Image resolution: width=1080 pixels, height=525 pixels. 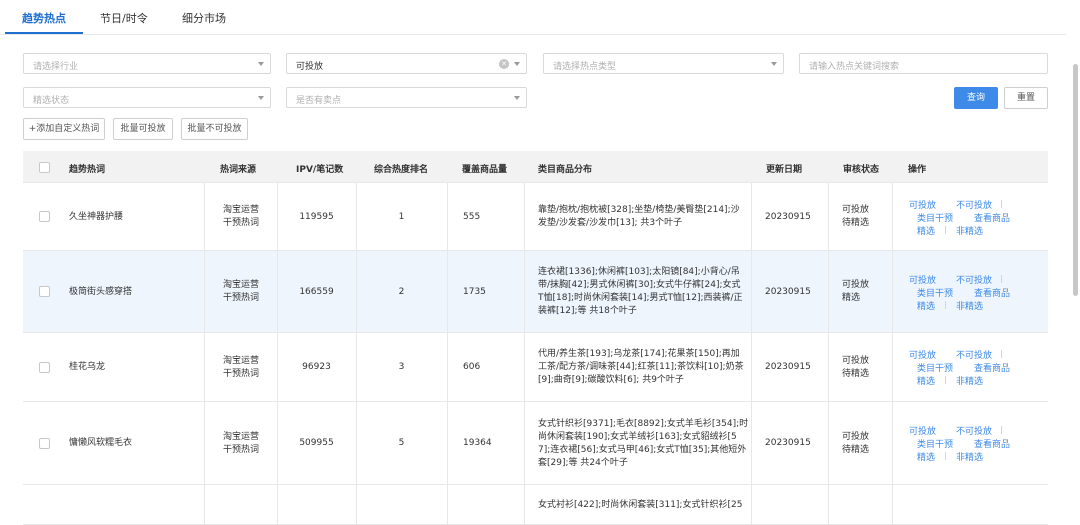 I want to click on keyword-search-placeholder: 请输入热点关键词搜索, so click(x=854, y=67).